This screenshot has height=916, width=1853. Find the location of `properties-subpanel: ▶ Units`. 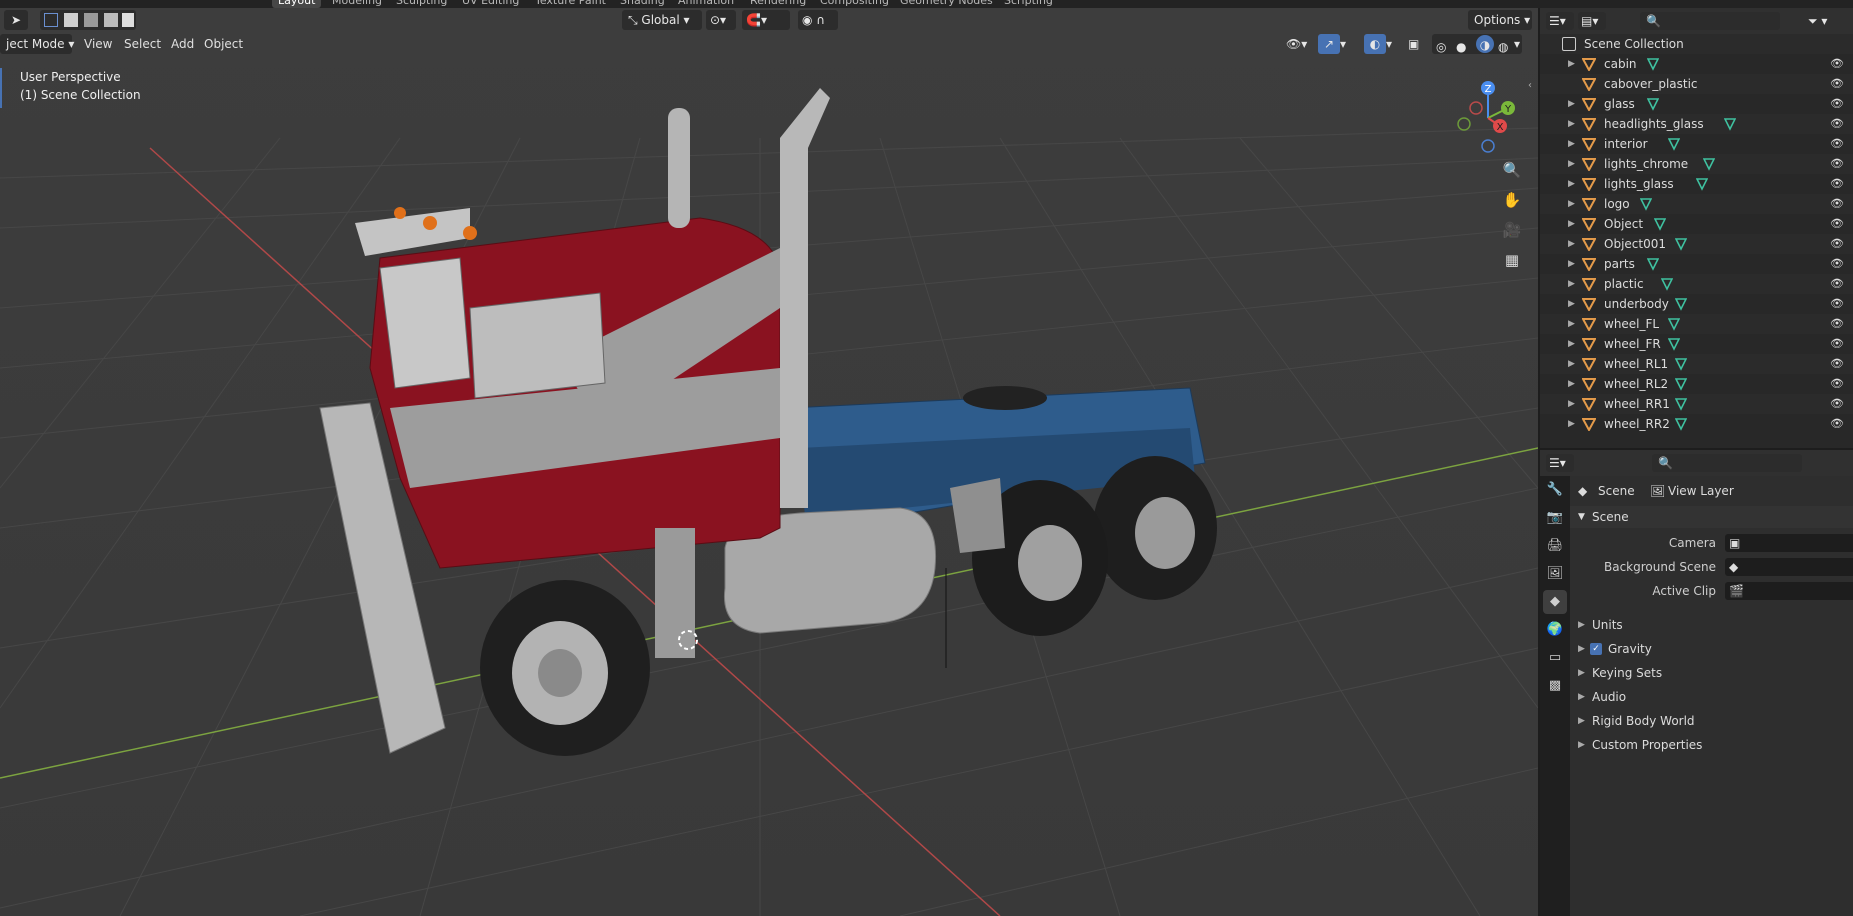

properties-subpanel: ▶ Units is located at coordinates (1711, 625).